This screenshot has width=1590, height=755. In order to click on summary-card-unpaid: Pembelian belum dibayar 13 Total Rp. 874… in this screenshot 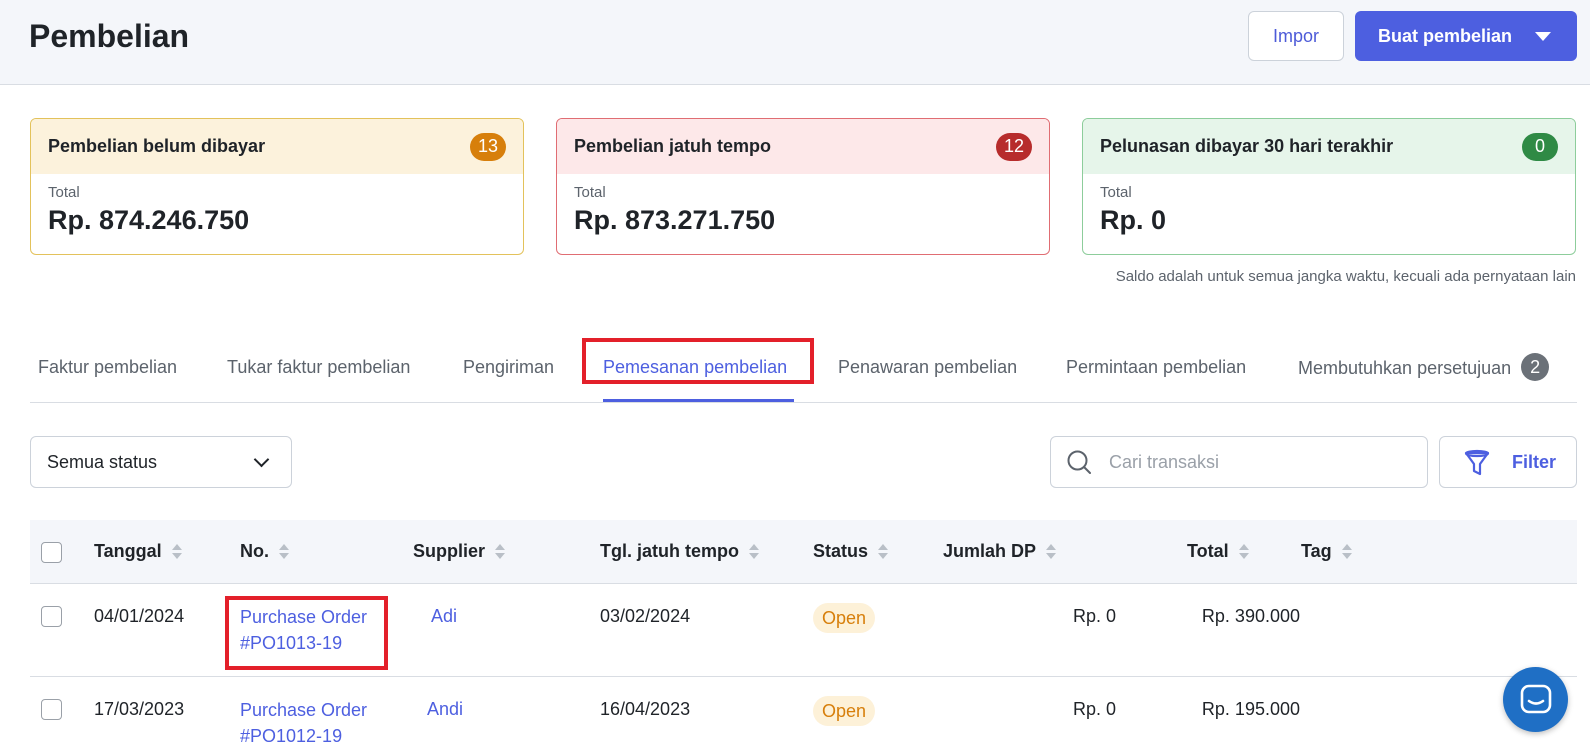, I will do `click(277, 186)`.